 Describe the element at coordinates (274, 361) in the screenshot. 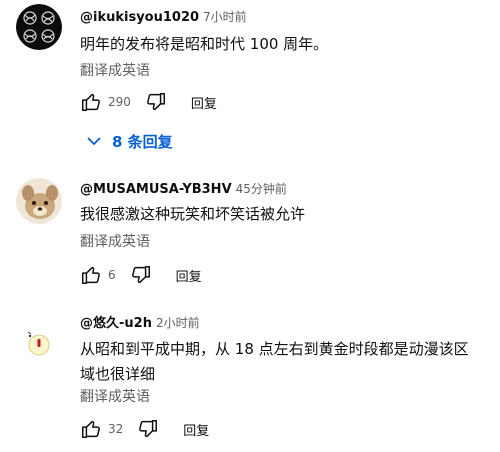

I see `comment-text: 从昭和到平成中期，从 18 点左右到黄金时段都是动漫该区域也很详细` at that location.